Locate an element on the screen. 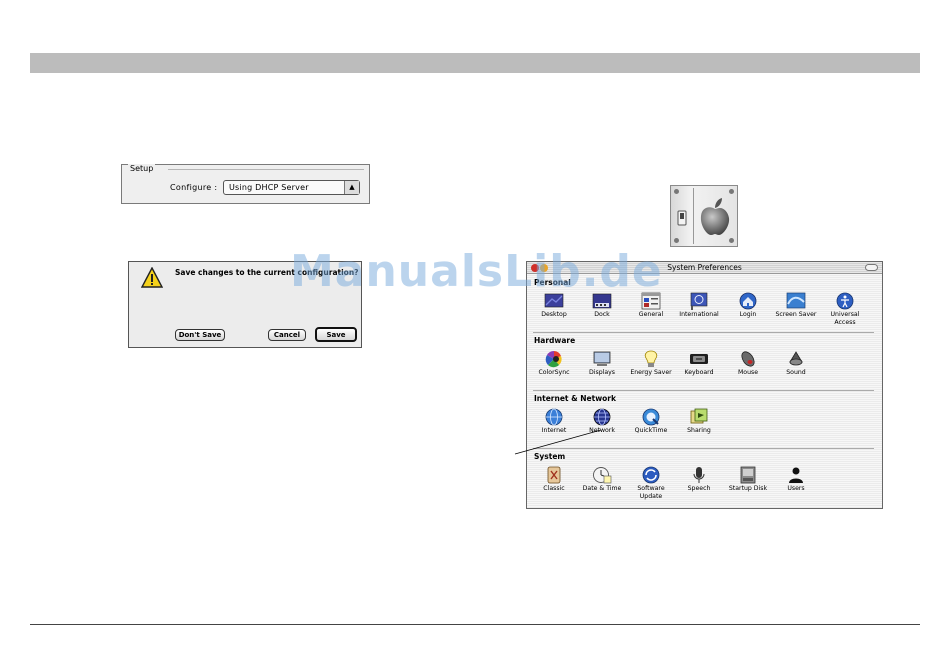  pref-international: International is located at coordinates (699, 305).